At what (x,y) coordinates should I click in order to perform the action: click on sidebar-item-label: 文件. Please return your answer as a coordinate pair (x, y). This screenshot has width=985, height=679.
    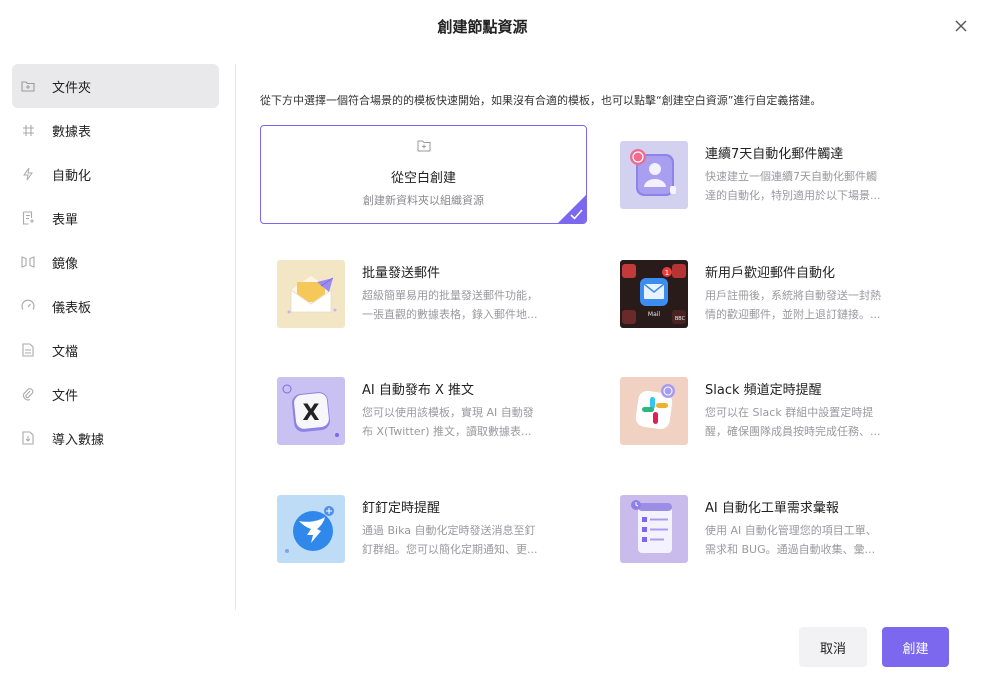
    Looking at the image, I should click on (65, 396).